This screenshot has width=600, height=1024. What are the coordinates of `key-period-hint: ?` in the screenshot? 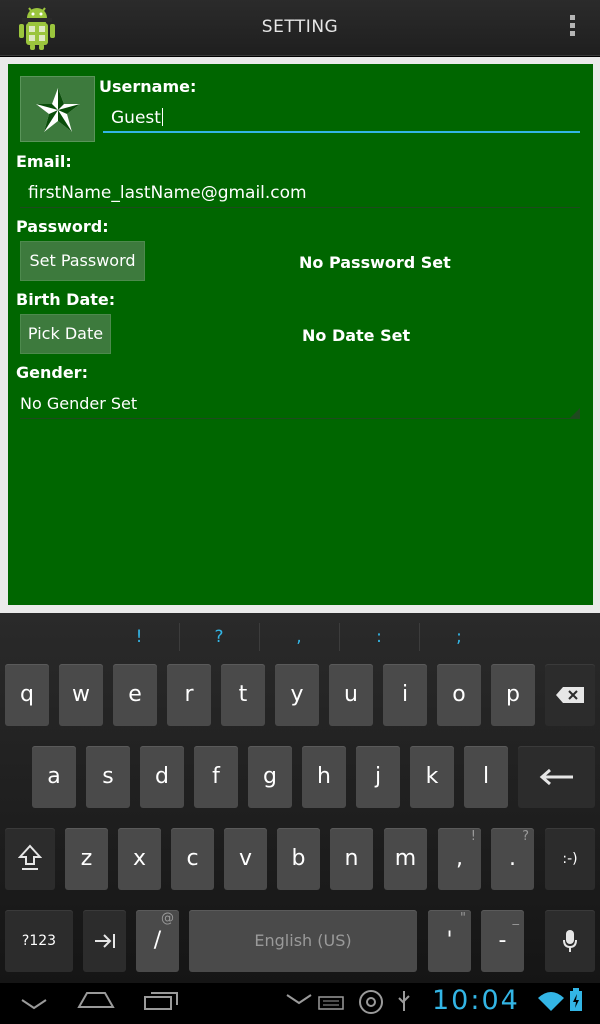 It's located at (525, 836).